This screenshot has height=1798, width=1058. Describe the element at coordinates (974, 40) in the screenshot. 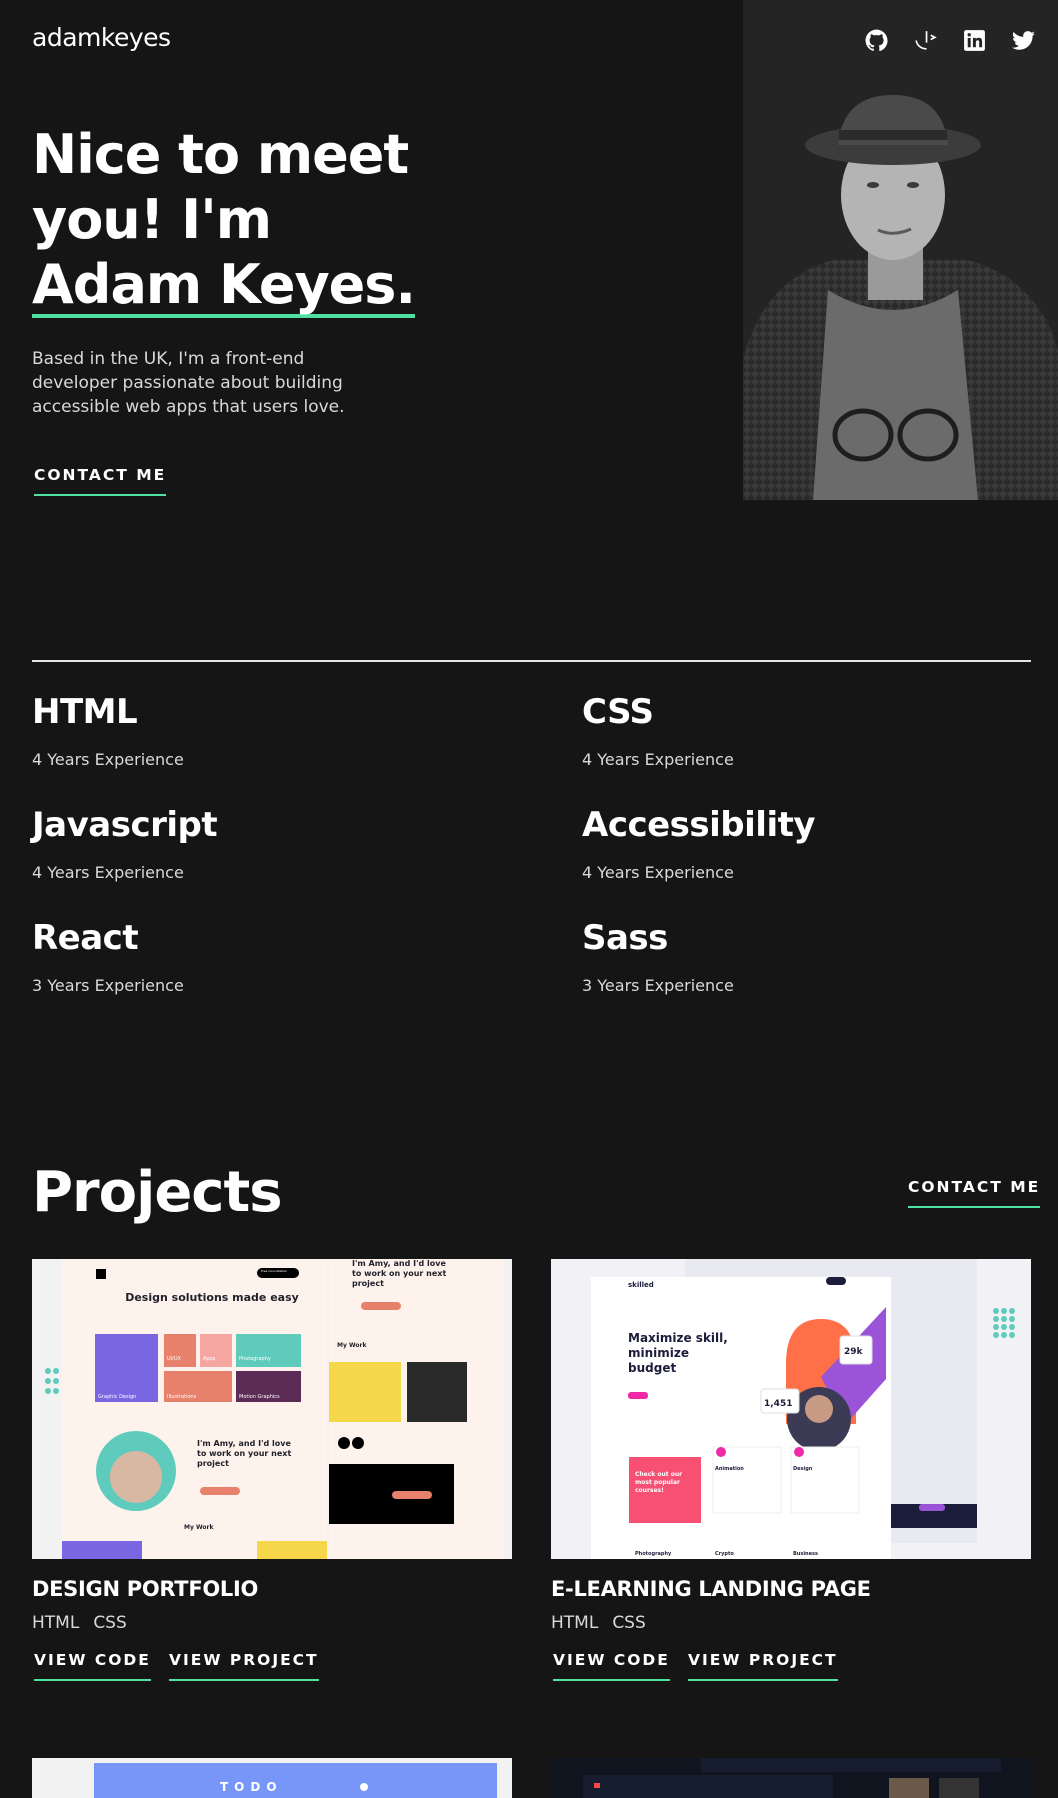

I see `linkedin-icon` at that location.